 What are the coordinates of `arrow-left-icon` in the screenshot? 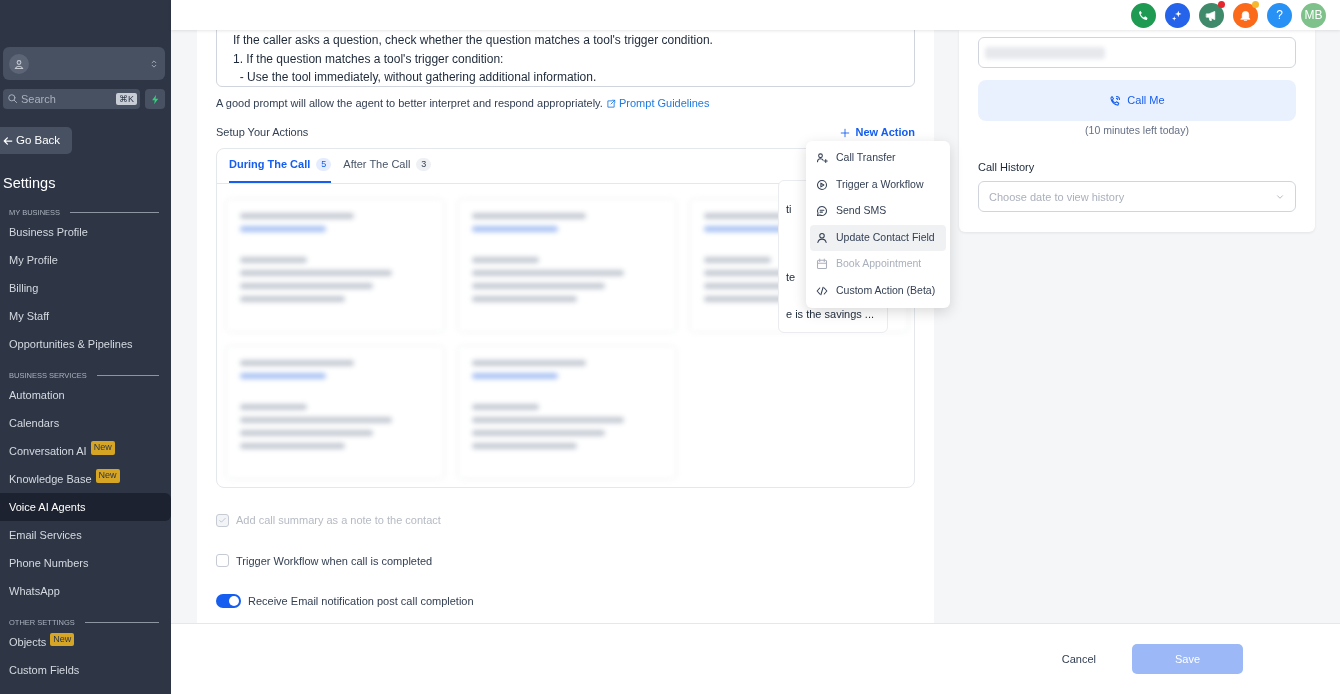 It's located at (8, 140).